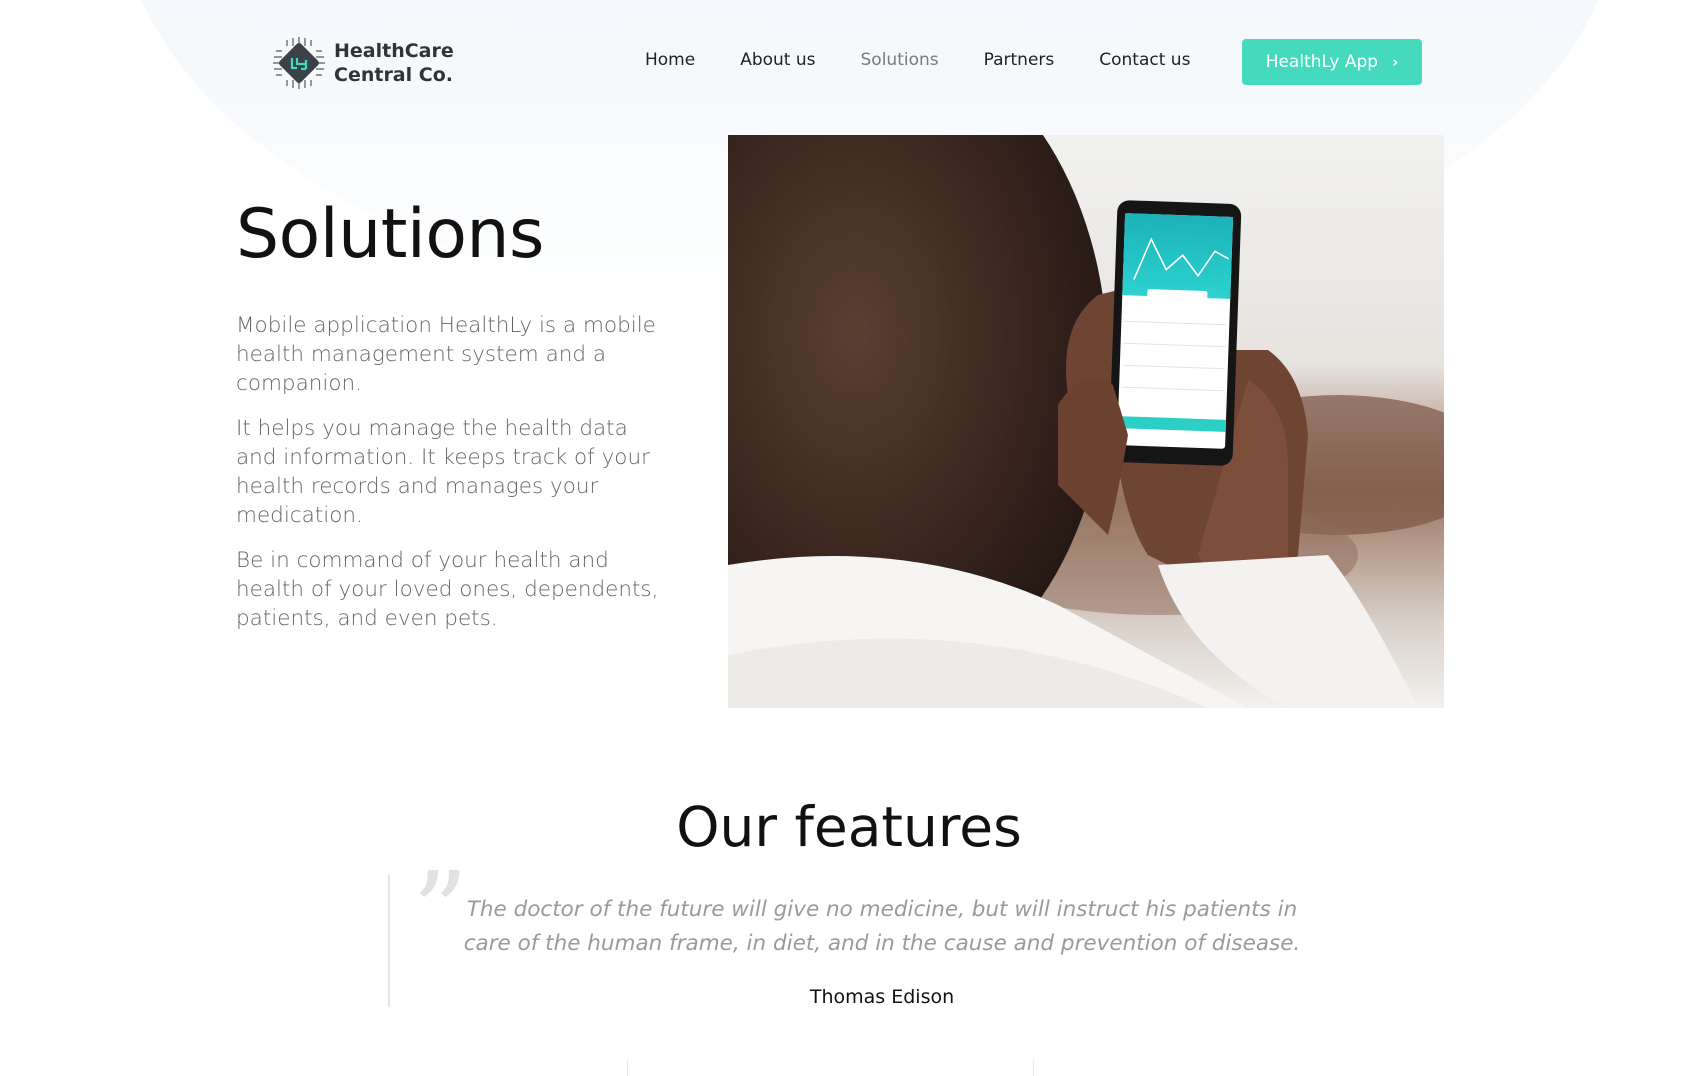  Describe the element at coordinates (394, 63) in the screenshot. I see `brand-name: HealthCare Central Co.` at that location.